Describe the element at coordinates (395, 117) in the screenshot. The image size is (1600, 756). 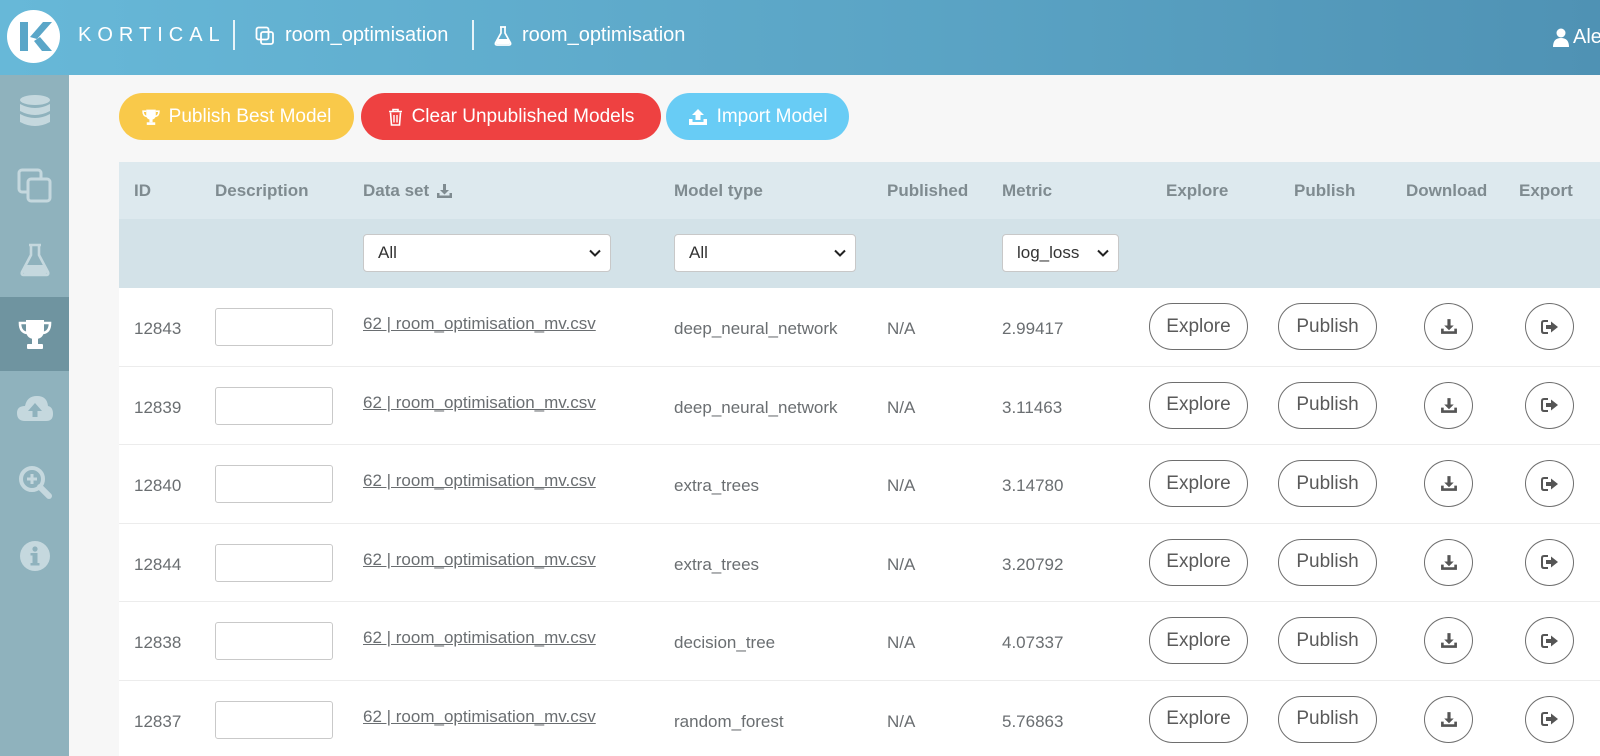
I see `trash-icon` at that location.